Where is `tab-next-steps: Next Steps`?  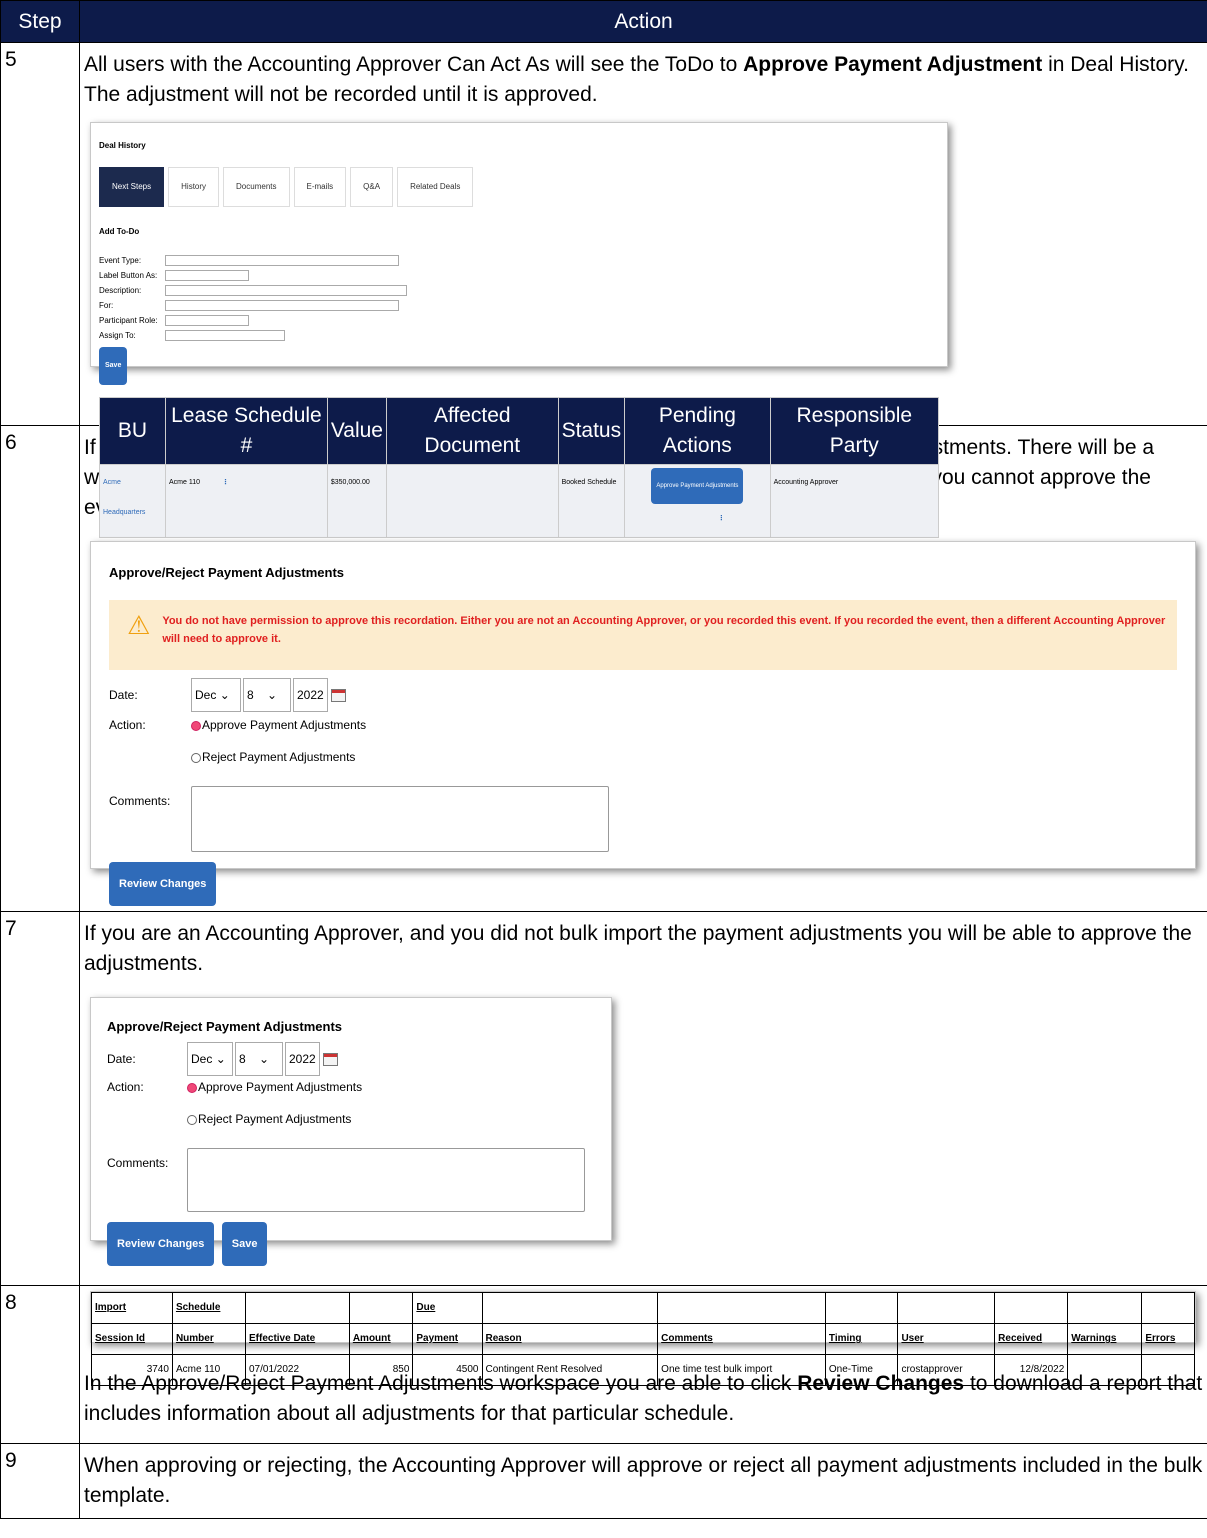 tab-next-steps: Next Steps is located at coordinates (132, 187).